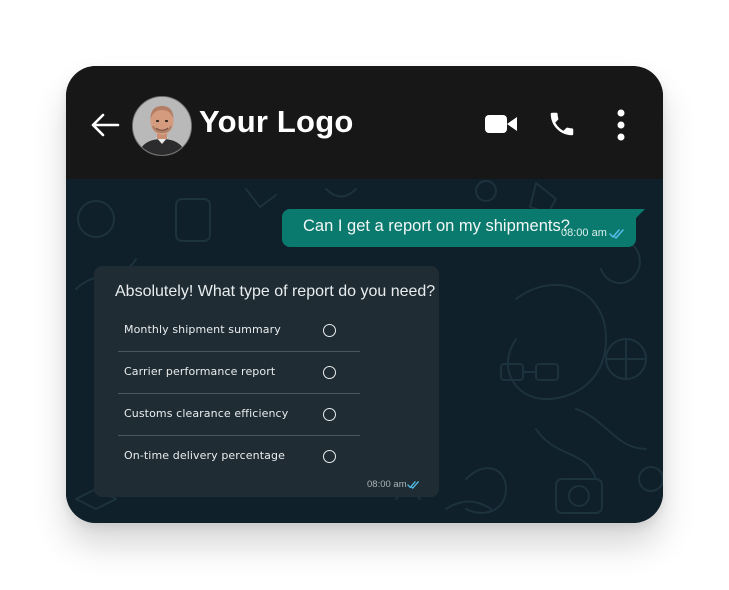  I want to click on poll-option: On-time delivery percentage, so click(239, 456).